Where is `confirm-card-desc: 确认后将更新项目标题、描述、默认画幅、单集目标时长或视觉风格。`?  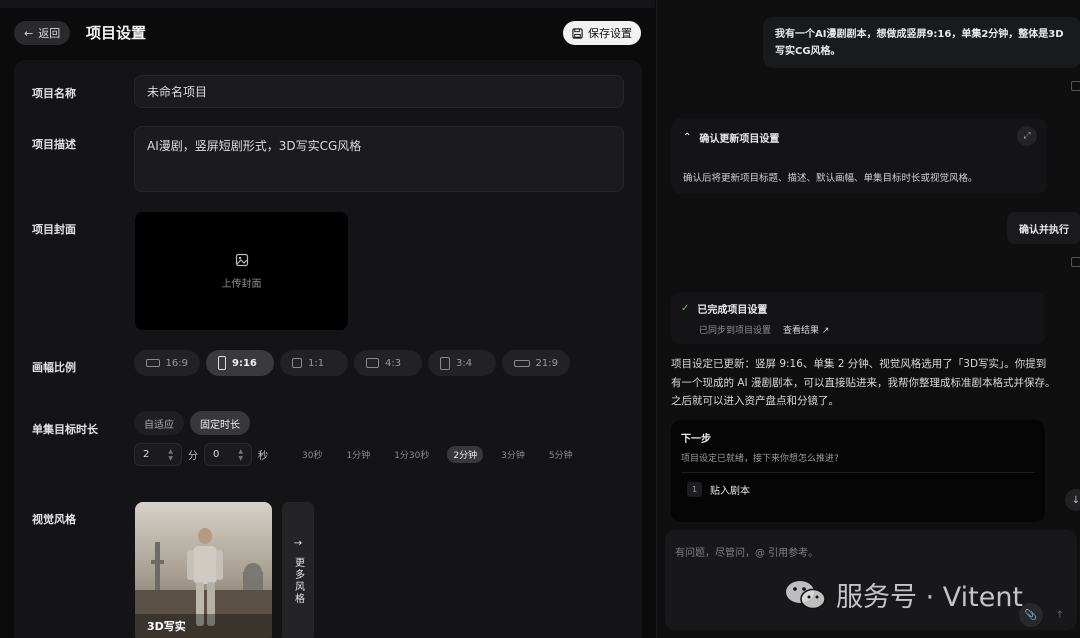
confirm-card-desc: 确认后将更新项目标题、描述、默认画幅、单集目标时长或视觉风格。 is located at coordinates (830, 178).